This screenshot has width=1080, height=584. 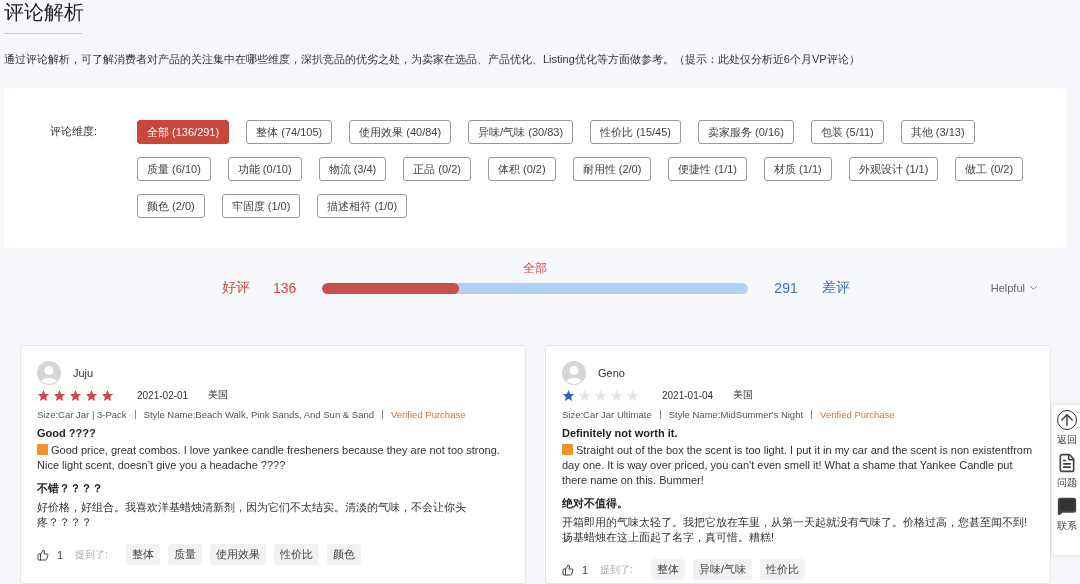 What do you see at coordinates (595, 503) in the screenshot?
I see `translated-title: 绝对不值得。` at bounding box center [595, 503].